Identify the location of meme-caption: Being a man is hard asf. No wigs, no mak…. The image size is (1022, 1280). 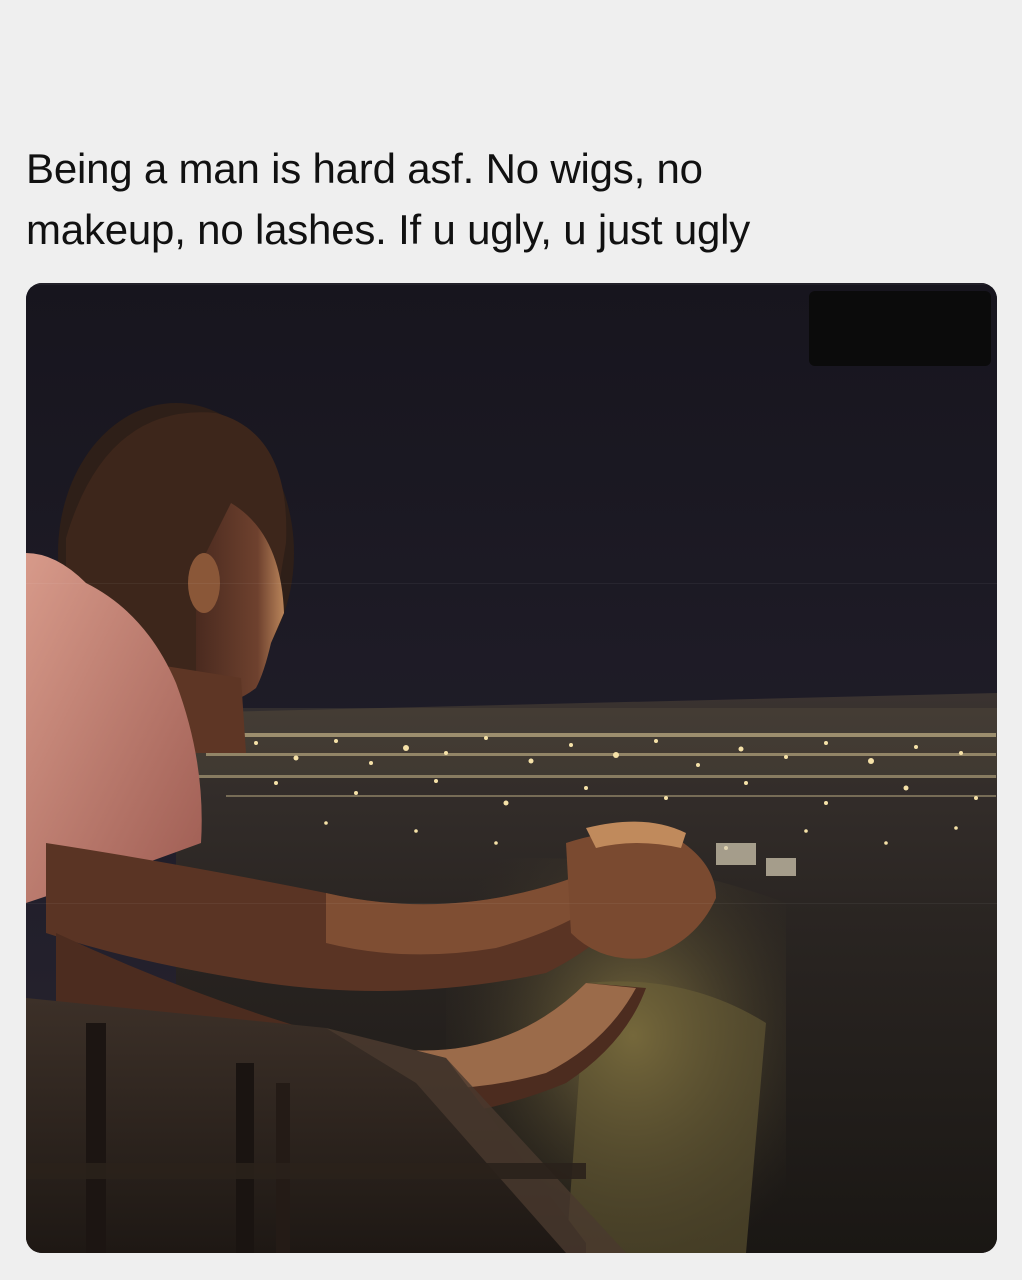
(388, 199).